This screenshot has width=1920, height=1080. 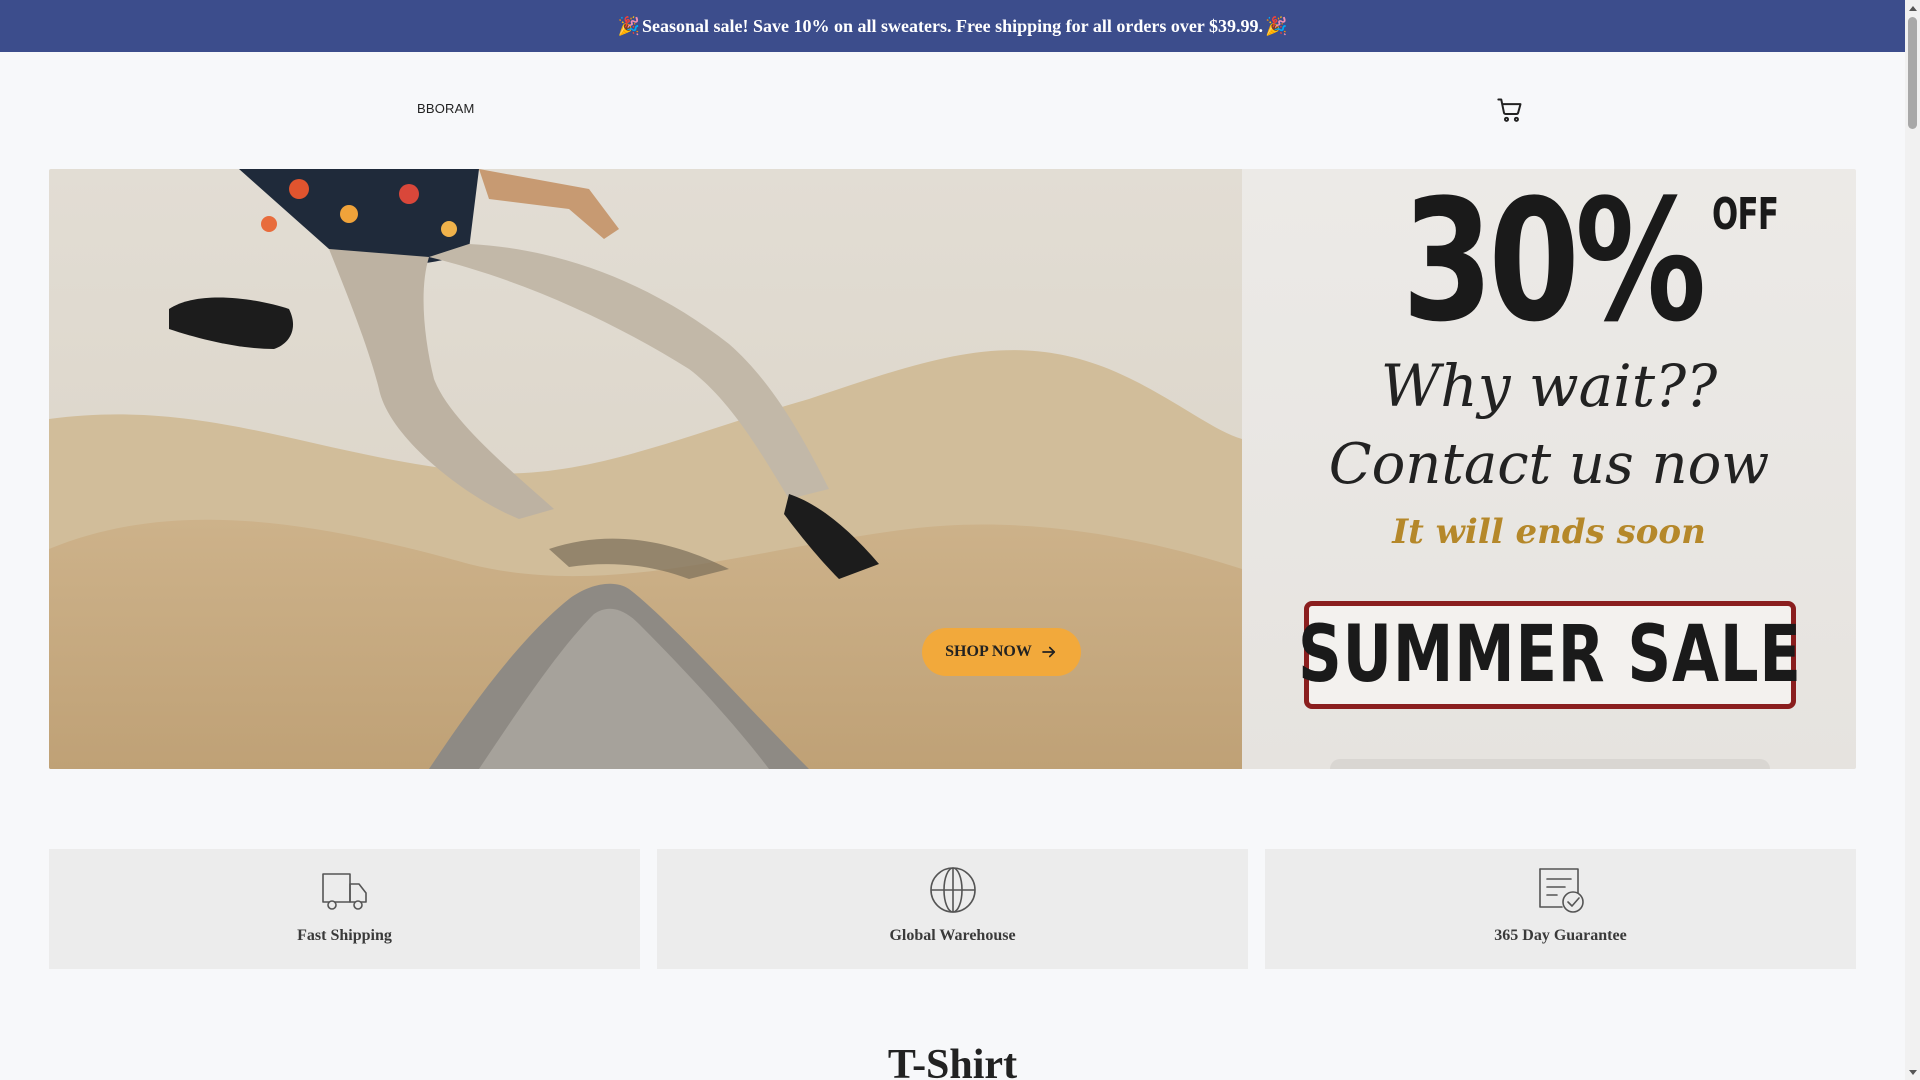 I want to click on caret-down-icon, so click(x=1912, y=1072).